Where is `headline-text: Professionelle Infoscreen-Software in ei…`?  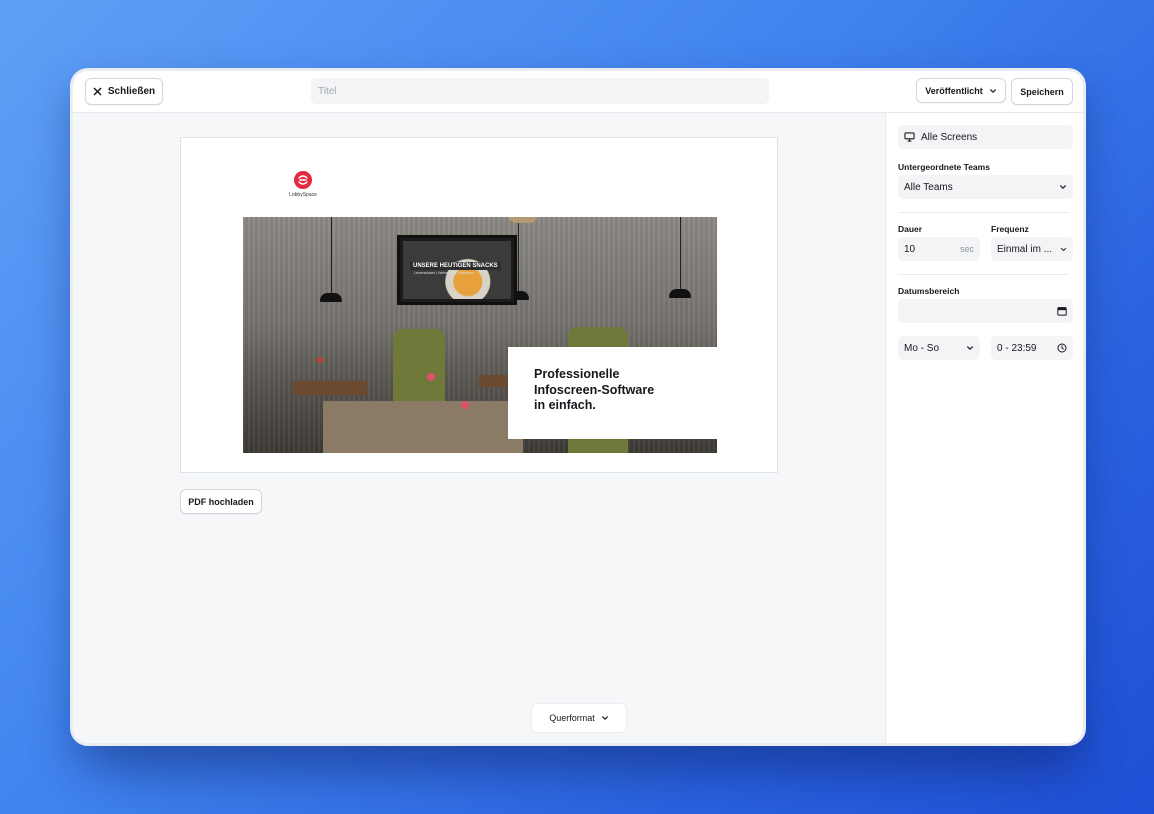
headline-text: Professionelle Infoscreen-Software in ei… is located at coordinates (594, 389).